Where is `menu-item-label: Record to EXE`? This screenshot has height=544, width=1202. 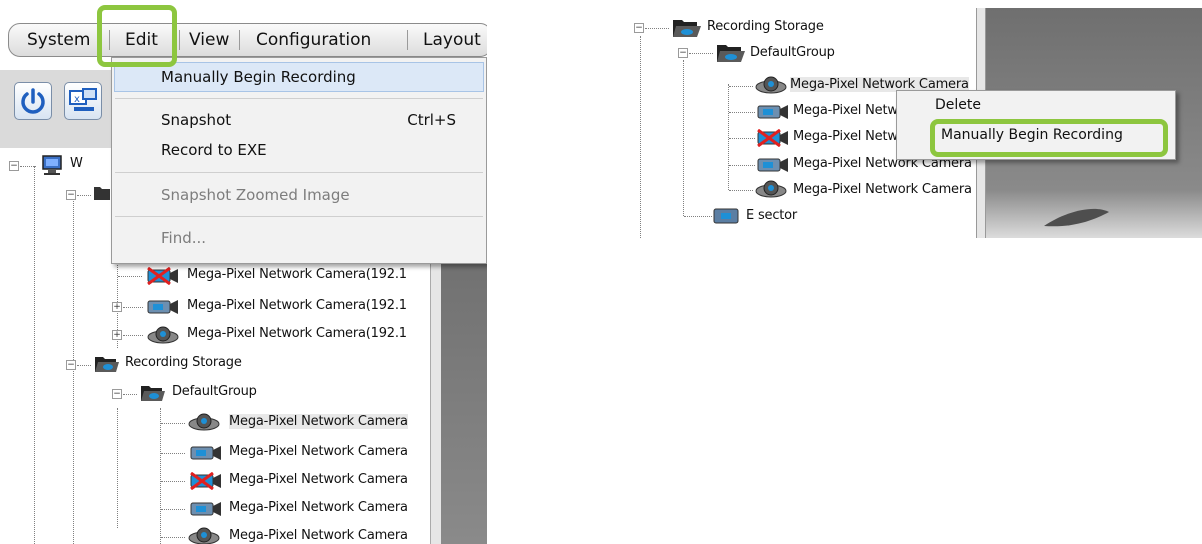 menu-item-label: Record to EXE is located at coordinates (214, 150).